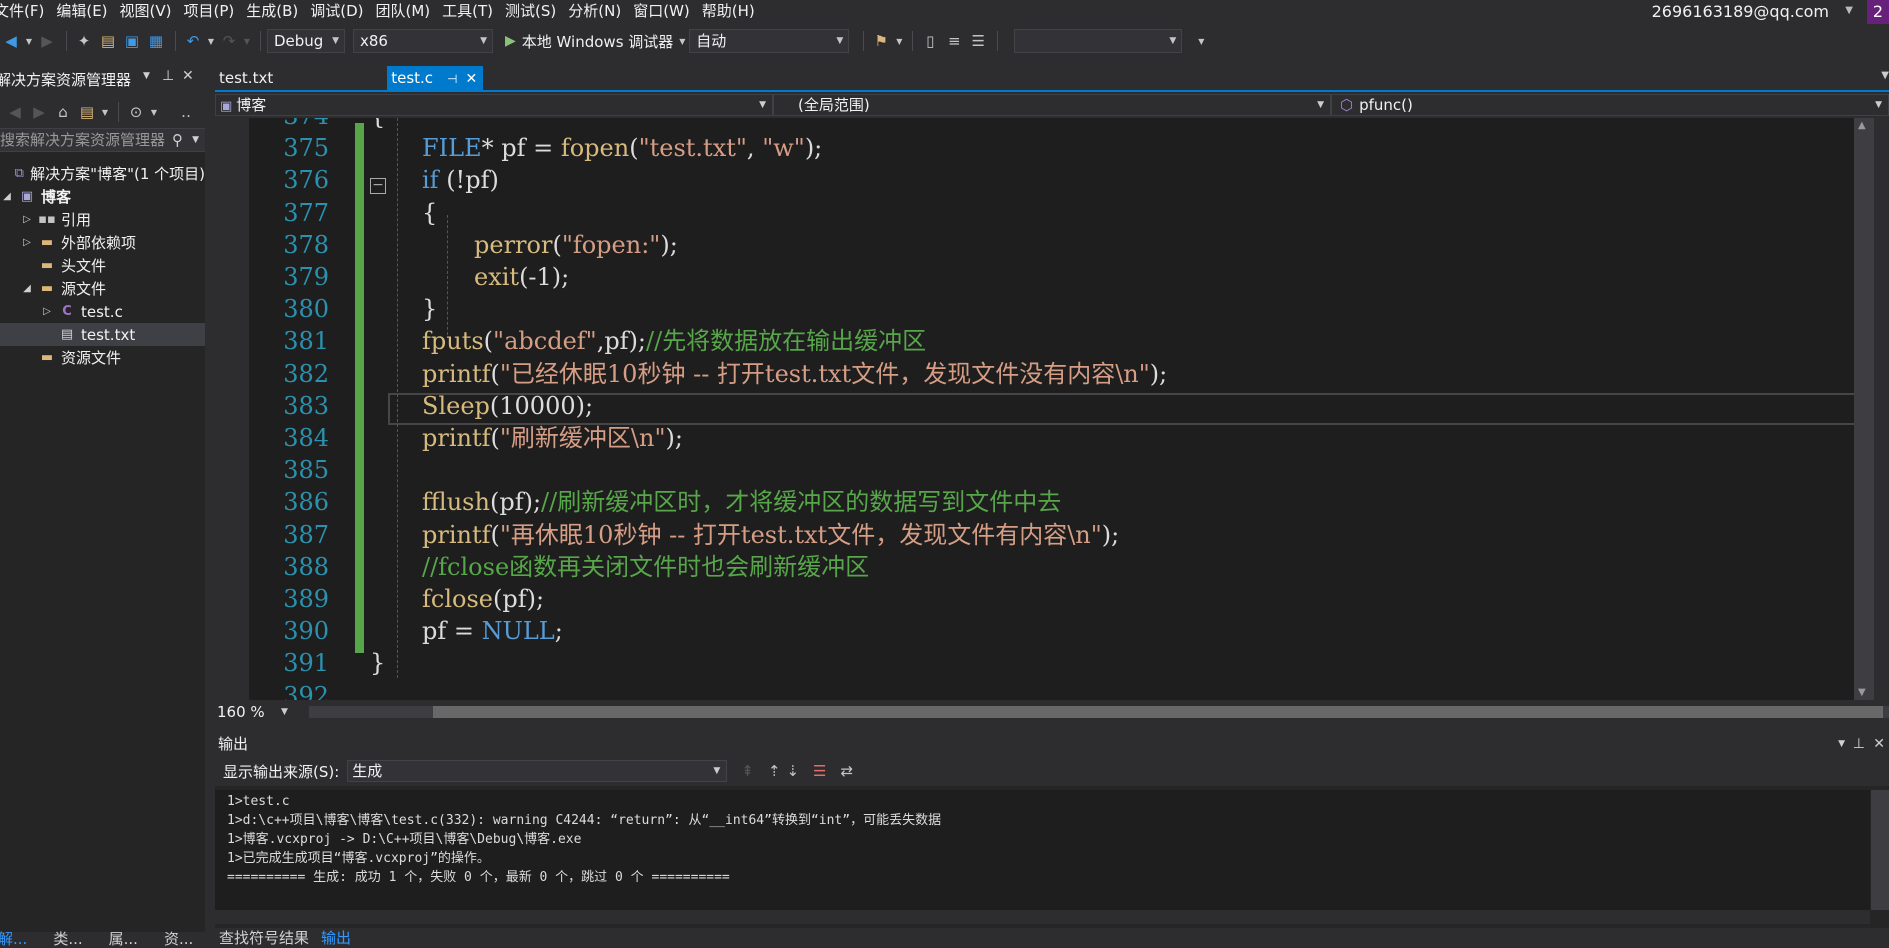 The image size is (1889, 948). What do you see at coordinates (600, 11) in the screenshot?
I see `menu-item: 分析(N)` at bounding box center [600, 11].